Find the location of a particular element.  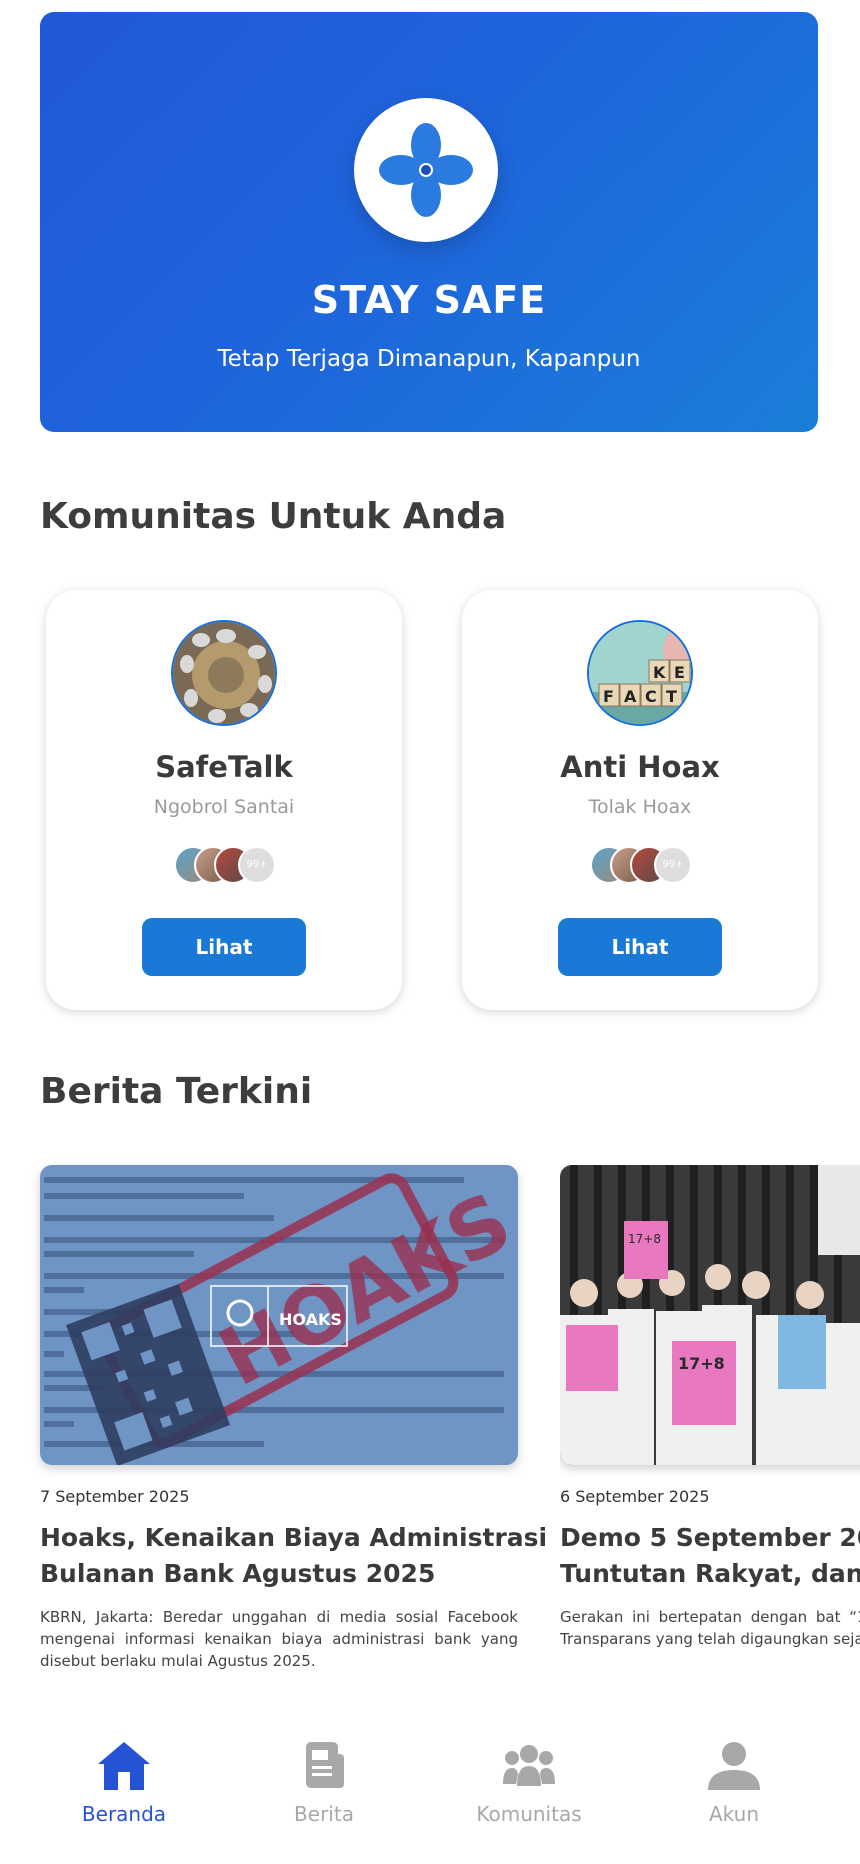

news-date: 6 September 2025 is located at coordinates (635, 1496).